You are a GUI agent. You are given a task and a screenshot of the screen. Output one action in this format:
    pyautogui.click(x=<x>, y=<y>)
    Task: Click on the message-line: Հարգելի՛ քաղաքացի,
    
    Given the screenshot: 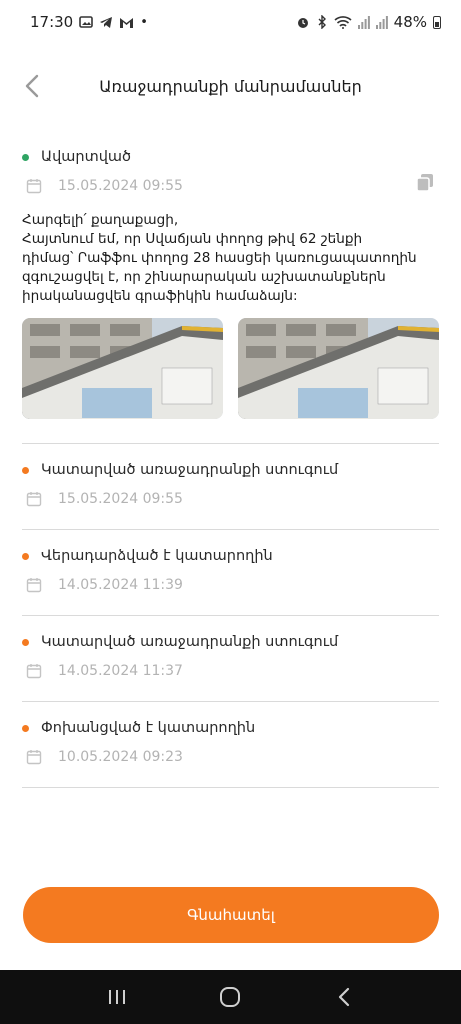 What is the action you would take?
    pyautogui.click(x=100, y=220)
    